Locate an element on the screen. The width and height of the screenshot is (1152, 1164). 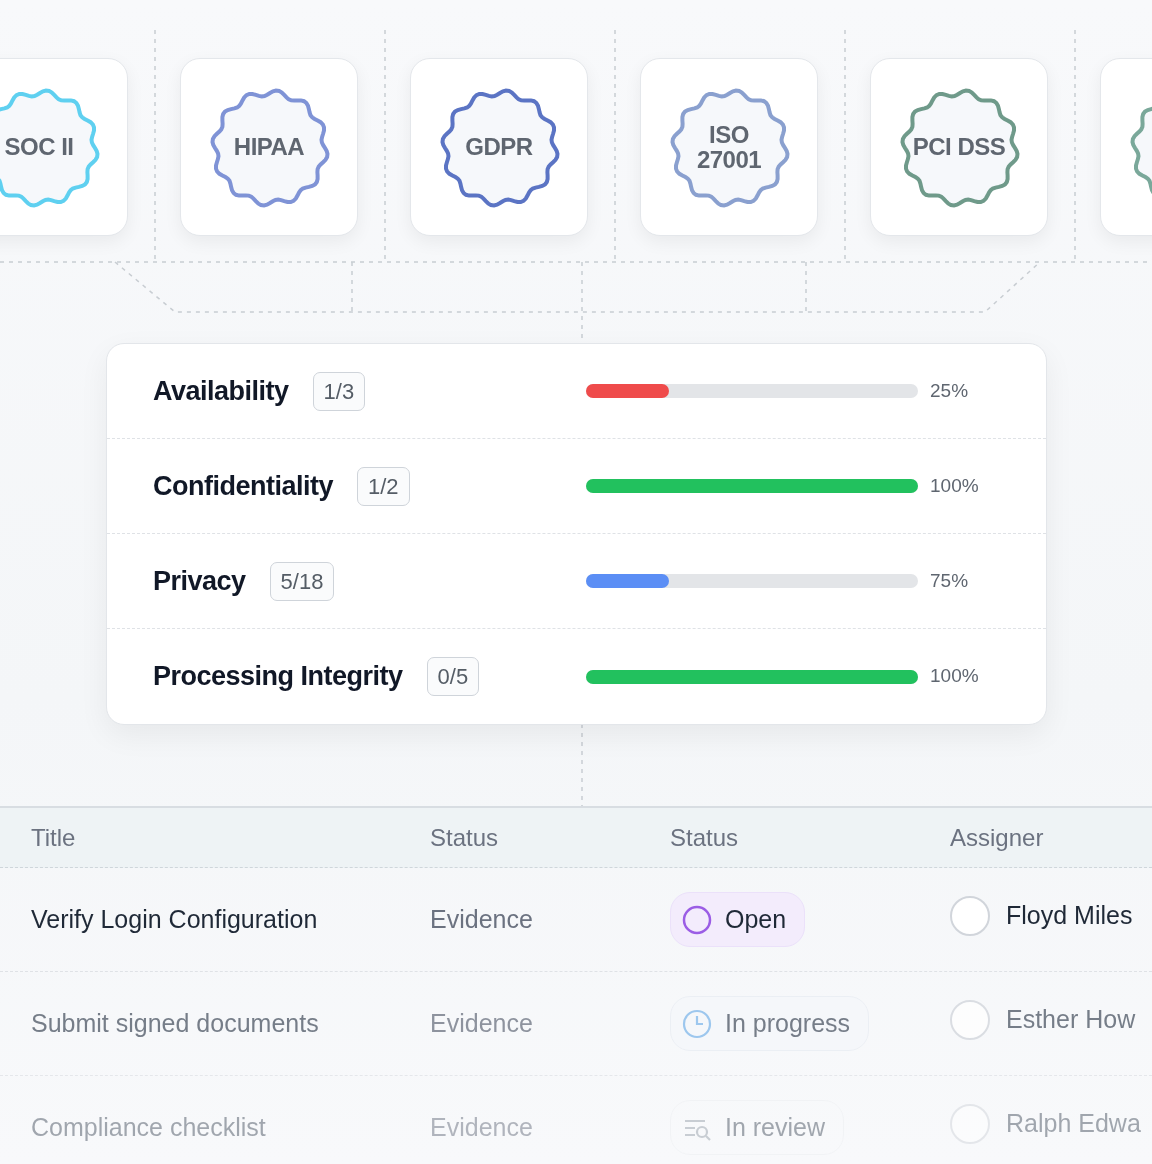
assigner-name: Esther How is located at coordinates (1071, 1020).